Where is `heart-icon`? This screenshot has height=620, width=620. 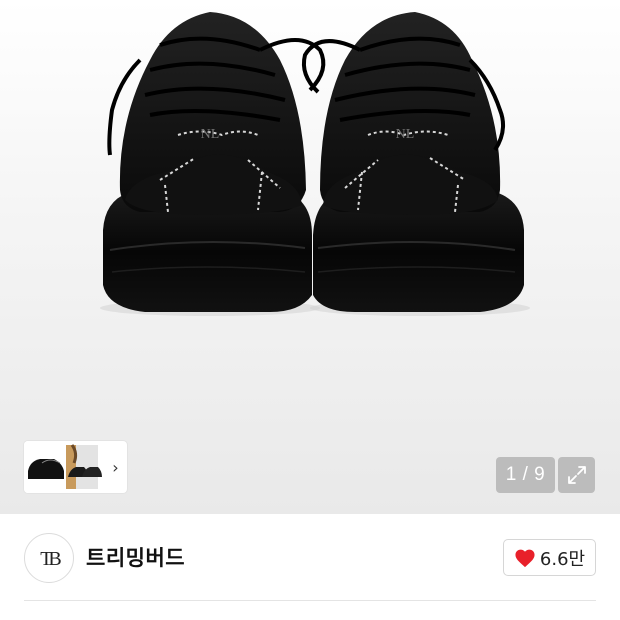 heart-icon is located at coordinates (525, 558).